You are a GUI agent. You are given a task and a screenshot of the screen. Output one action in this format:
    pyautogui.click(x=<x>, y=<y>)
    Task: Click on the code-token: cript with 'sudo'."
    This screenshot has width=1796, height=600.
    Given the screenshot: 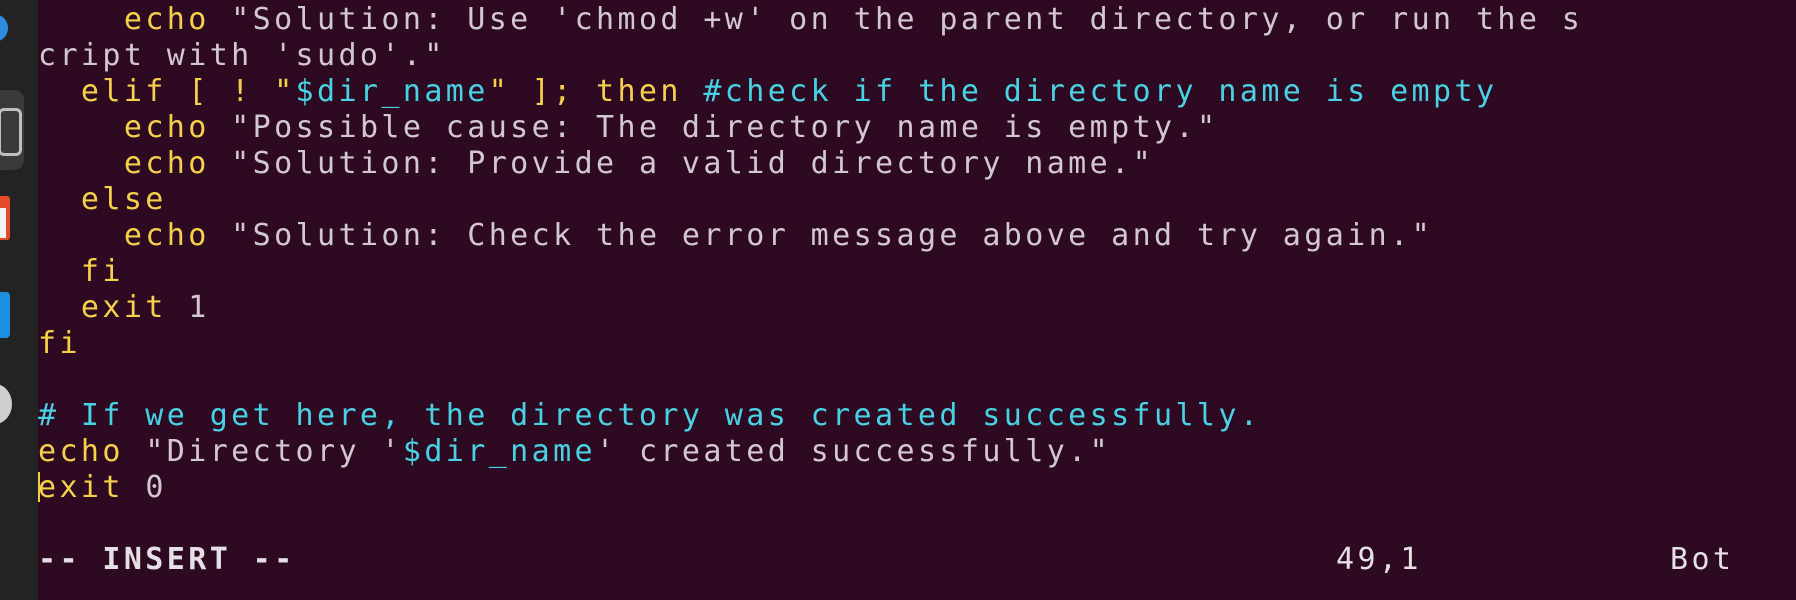 What is the action you would take?
    pyautogui.click(x=242, y=55)
    